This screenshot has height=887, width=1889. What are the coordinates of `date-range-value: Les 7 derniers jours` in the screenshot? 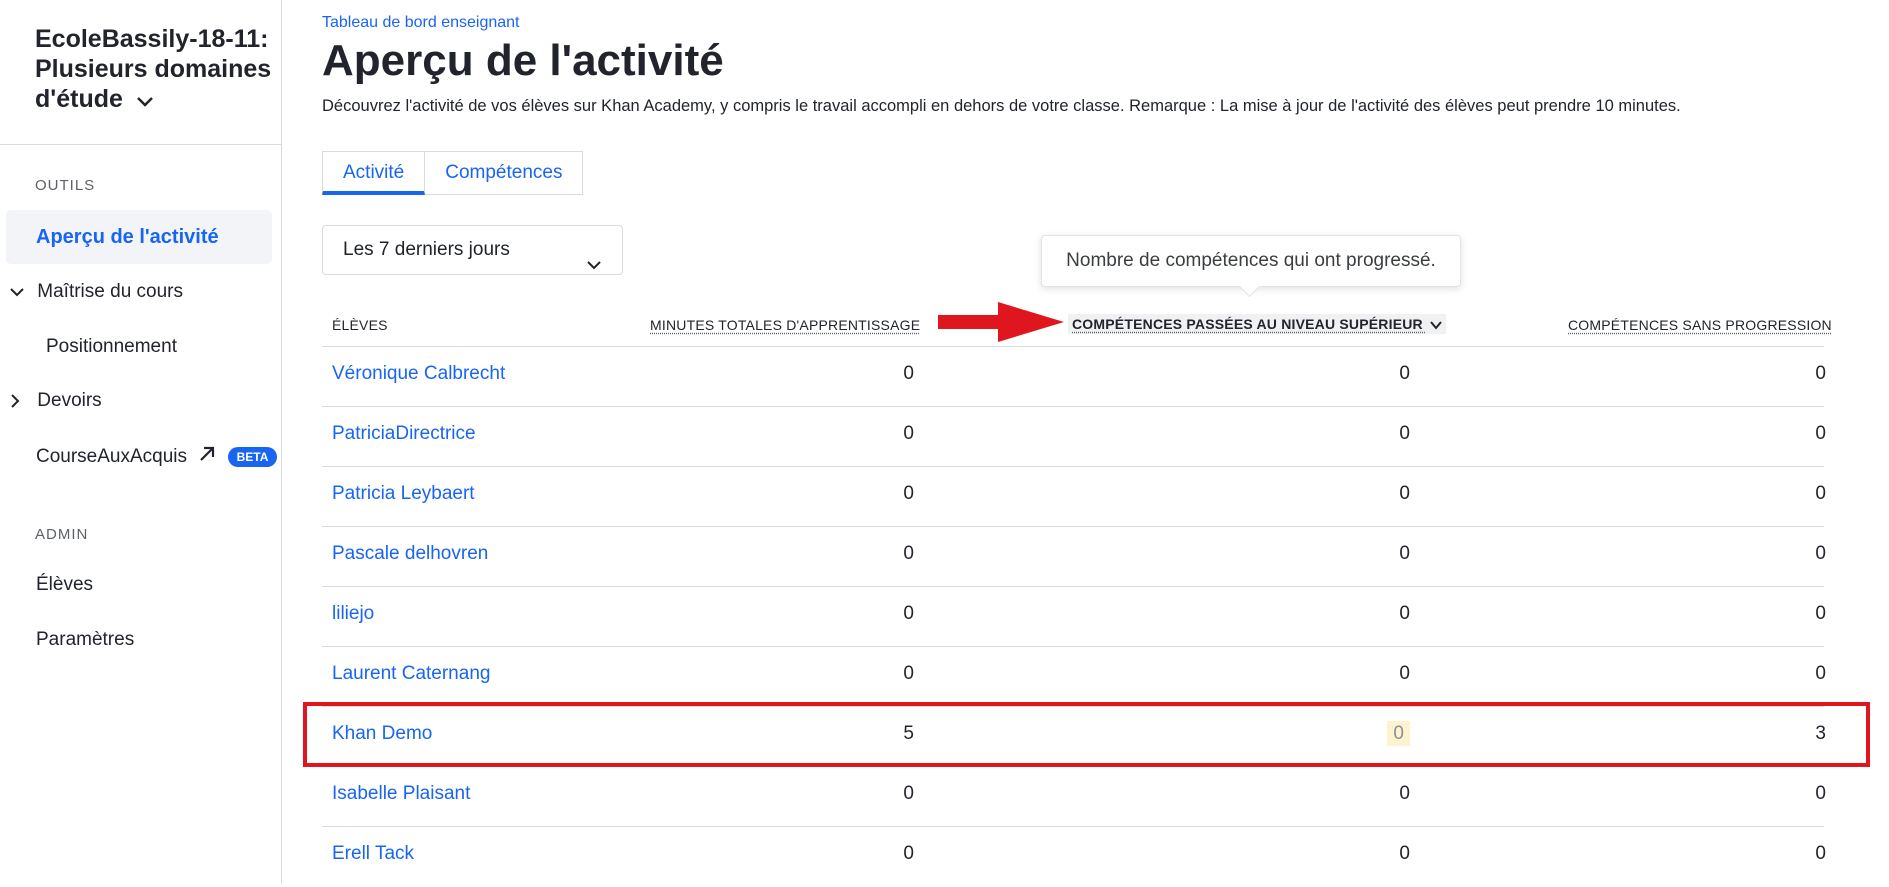 It's located at (426, 249).